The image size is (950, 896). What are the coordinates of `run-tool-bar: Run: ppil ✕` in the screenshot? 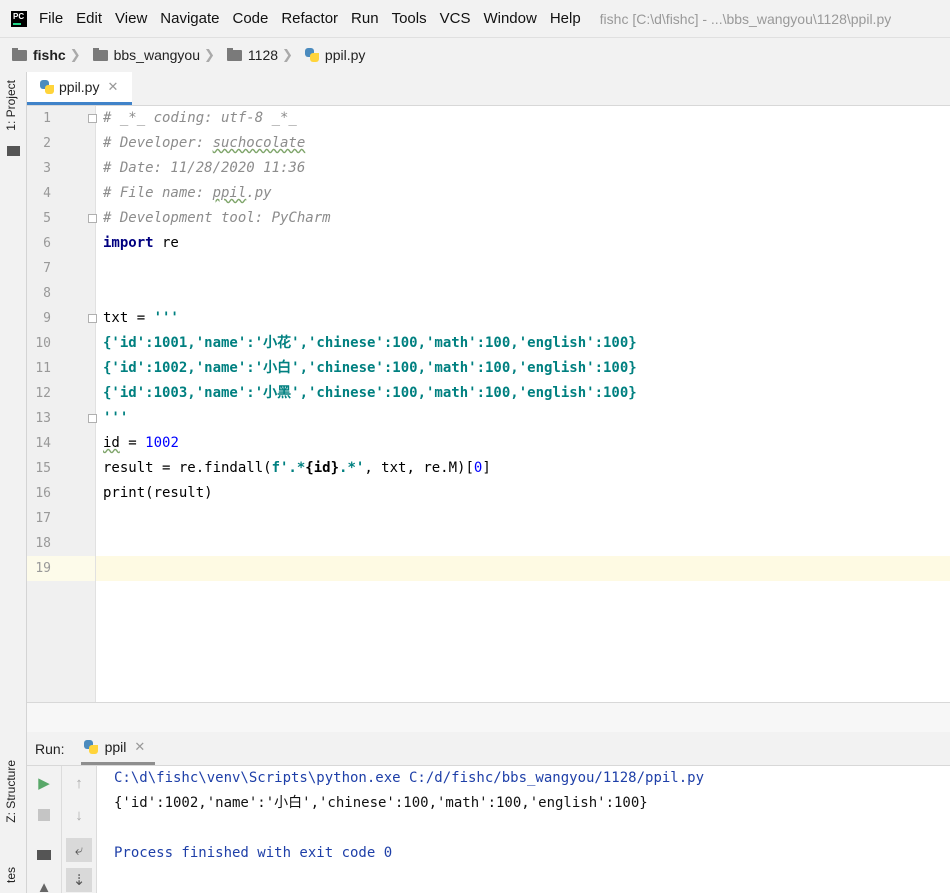 It's located at (488, 749).